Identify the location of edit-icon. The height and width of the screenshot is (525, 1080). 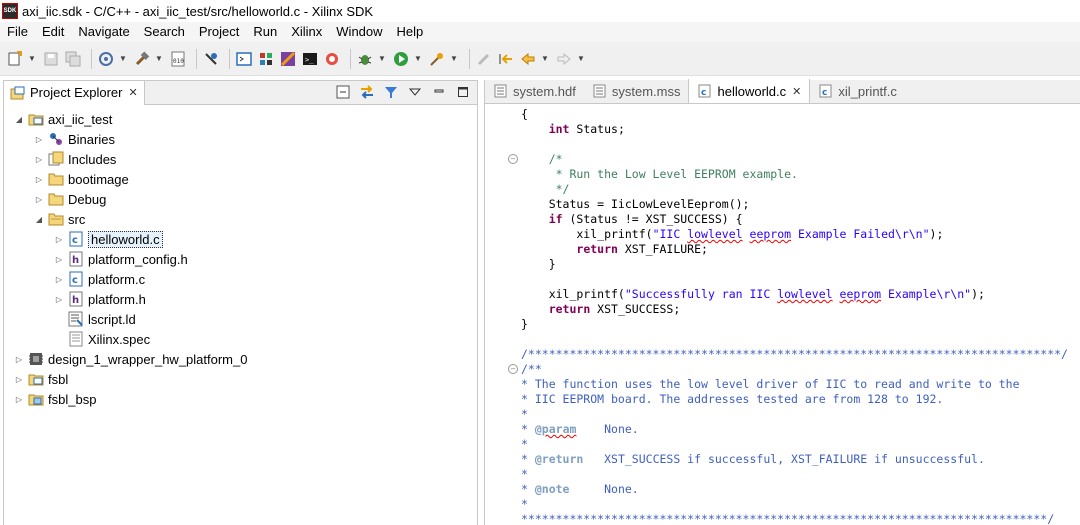
(484, 59).